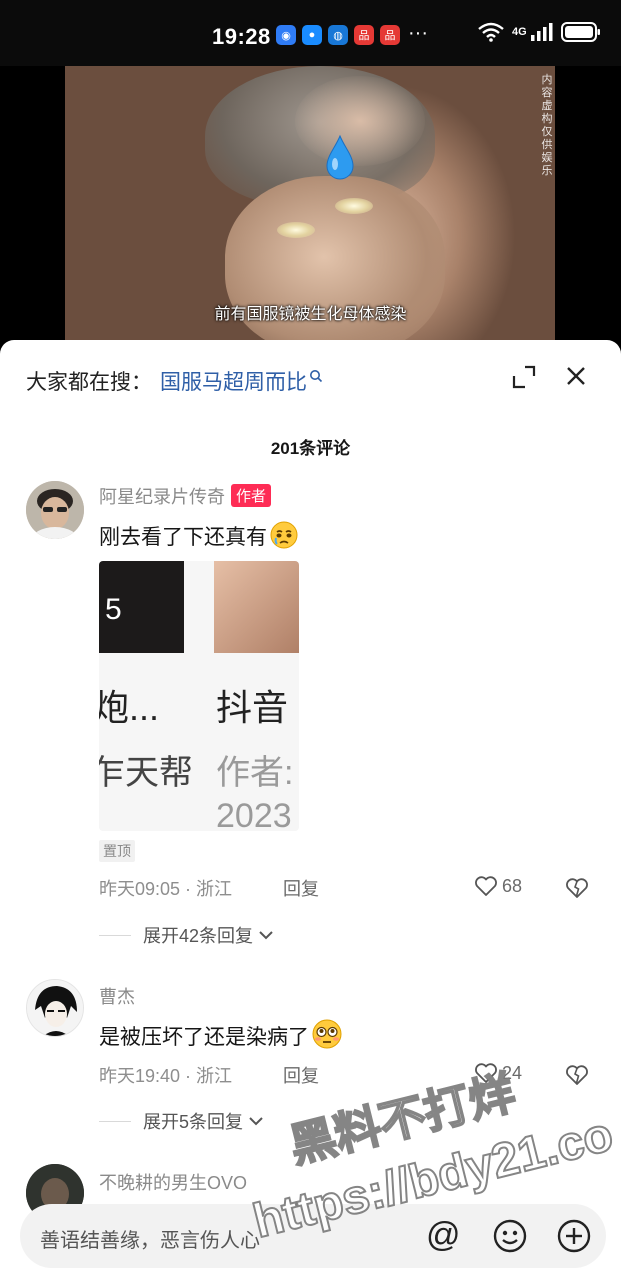 This screenshot has width=621, height=1280. Describe the element at coordinates (182, 1121) in the screenshot. I see `expand-replies-button: 展开5条回复` at that location.